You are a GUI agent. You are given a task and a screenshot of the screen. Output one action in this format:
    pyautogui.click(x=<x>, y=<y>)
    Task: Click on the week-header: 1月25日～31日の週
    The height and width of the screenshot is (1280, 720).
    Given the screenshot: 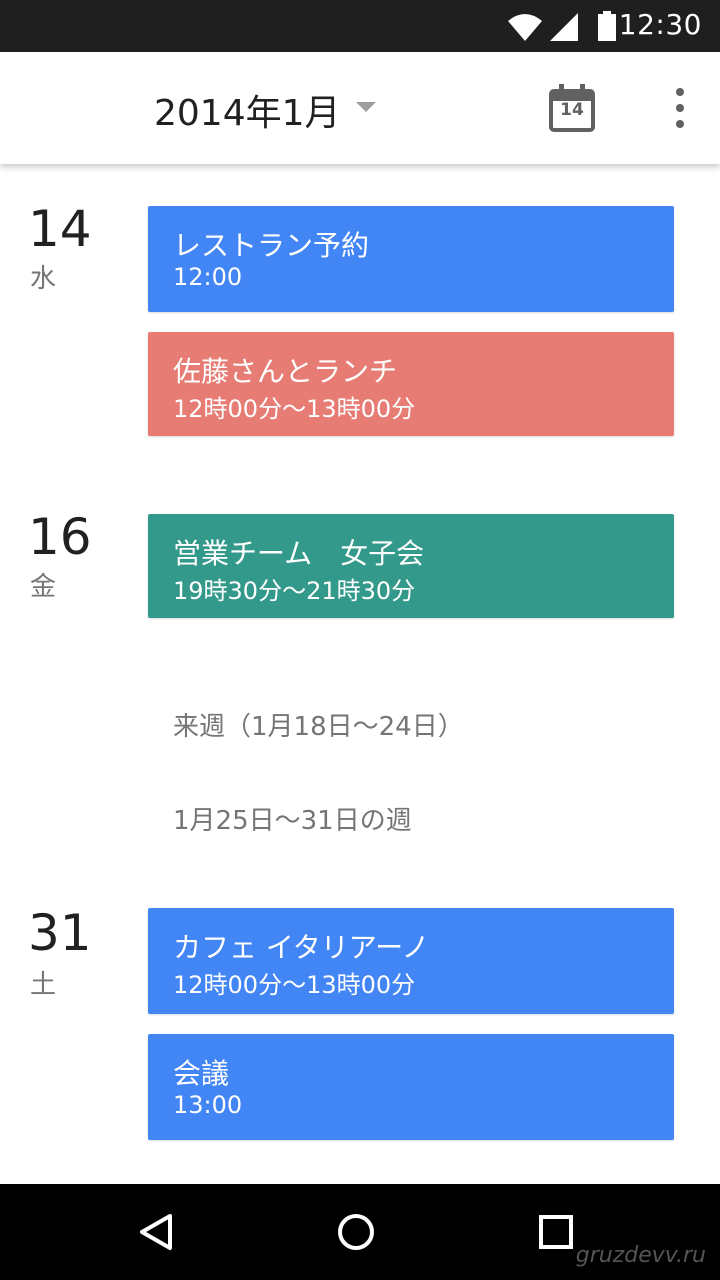 What is the action you would take?
    pyautogui.click(x=292, y=818)
    